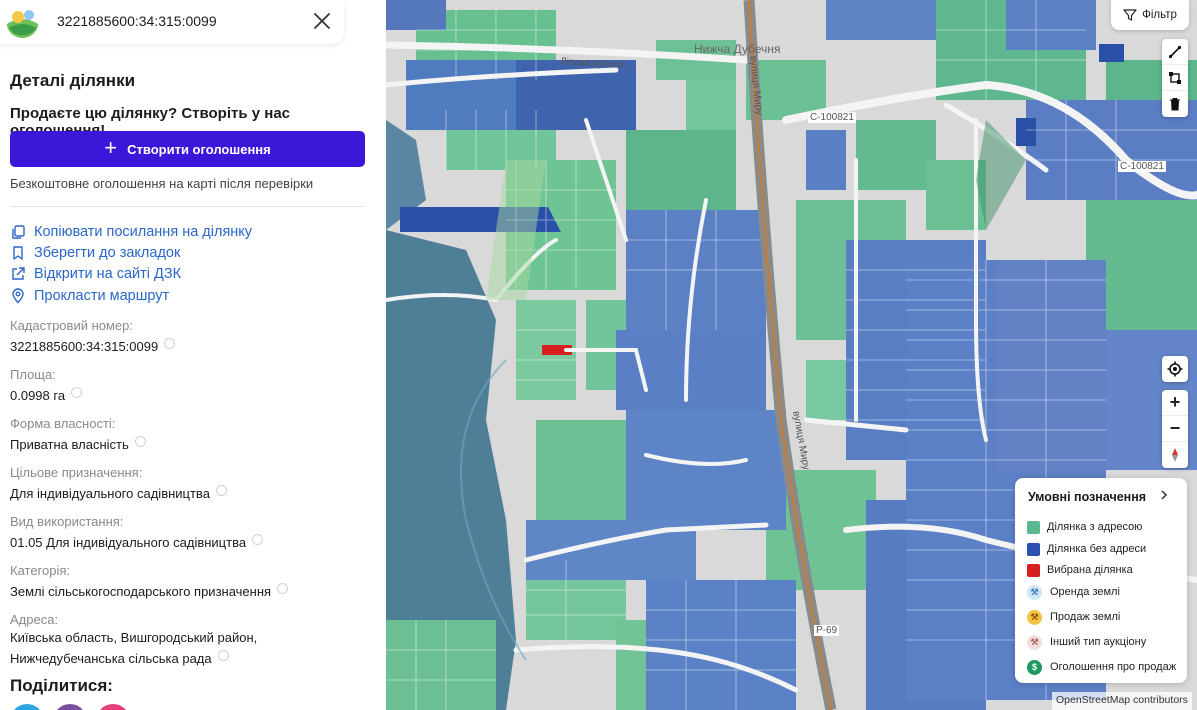  What do you see at coordinates (1086, 549) in the screenshot?
I see `legend-item: Ділянка без адреси` at bounding box center [1086, 549].